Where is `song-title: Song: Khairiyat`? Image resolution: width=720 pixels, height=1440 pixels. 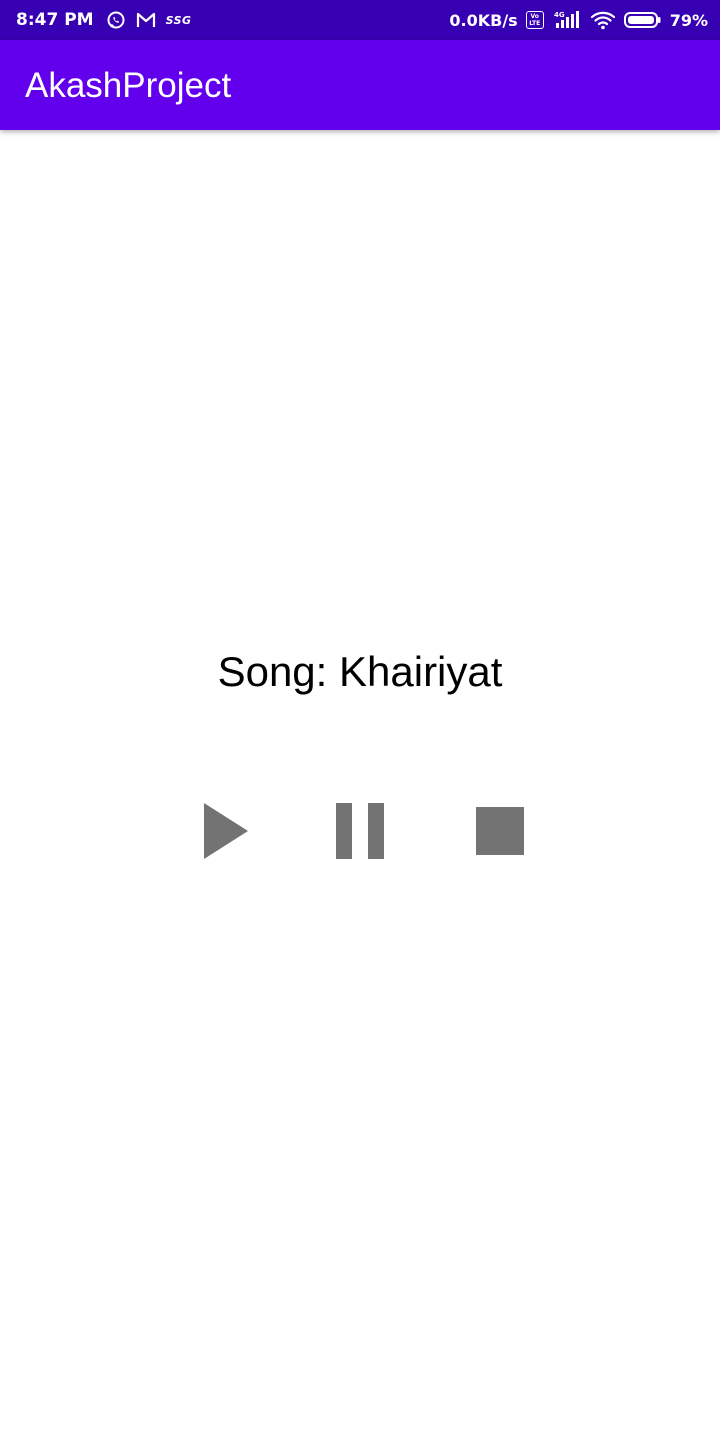
song-title: Song: Khairiyat is located at coordinates (360, 671).